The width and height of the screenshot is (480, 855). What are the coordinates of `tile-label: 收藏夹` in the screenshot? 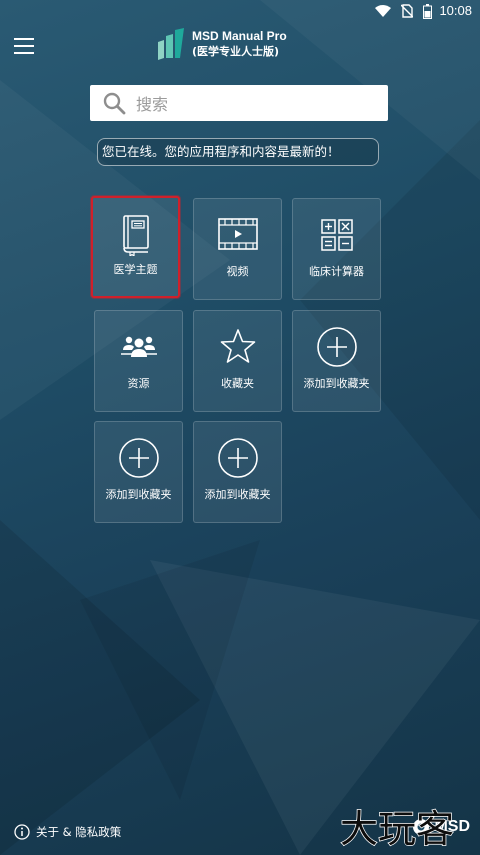 It's located at (237, 383).